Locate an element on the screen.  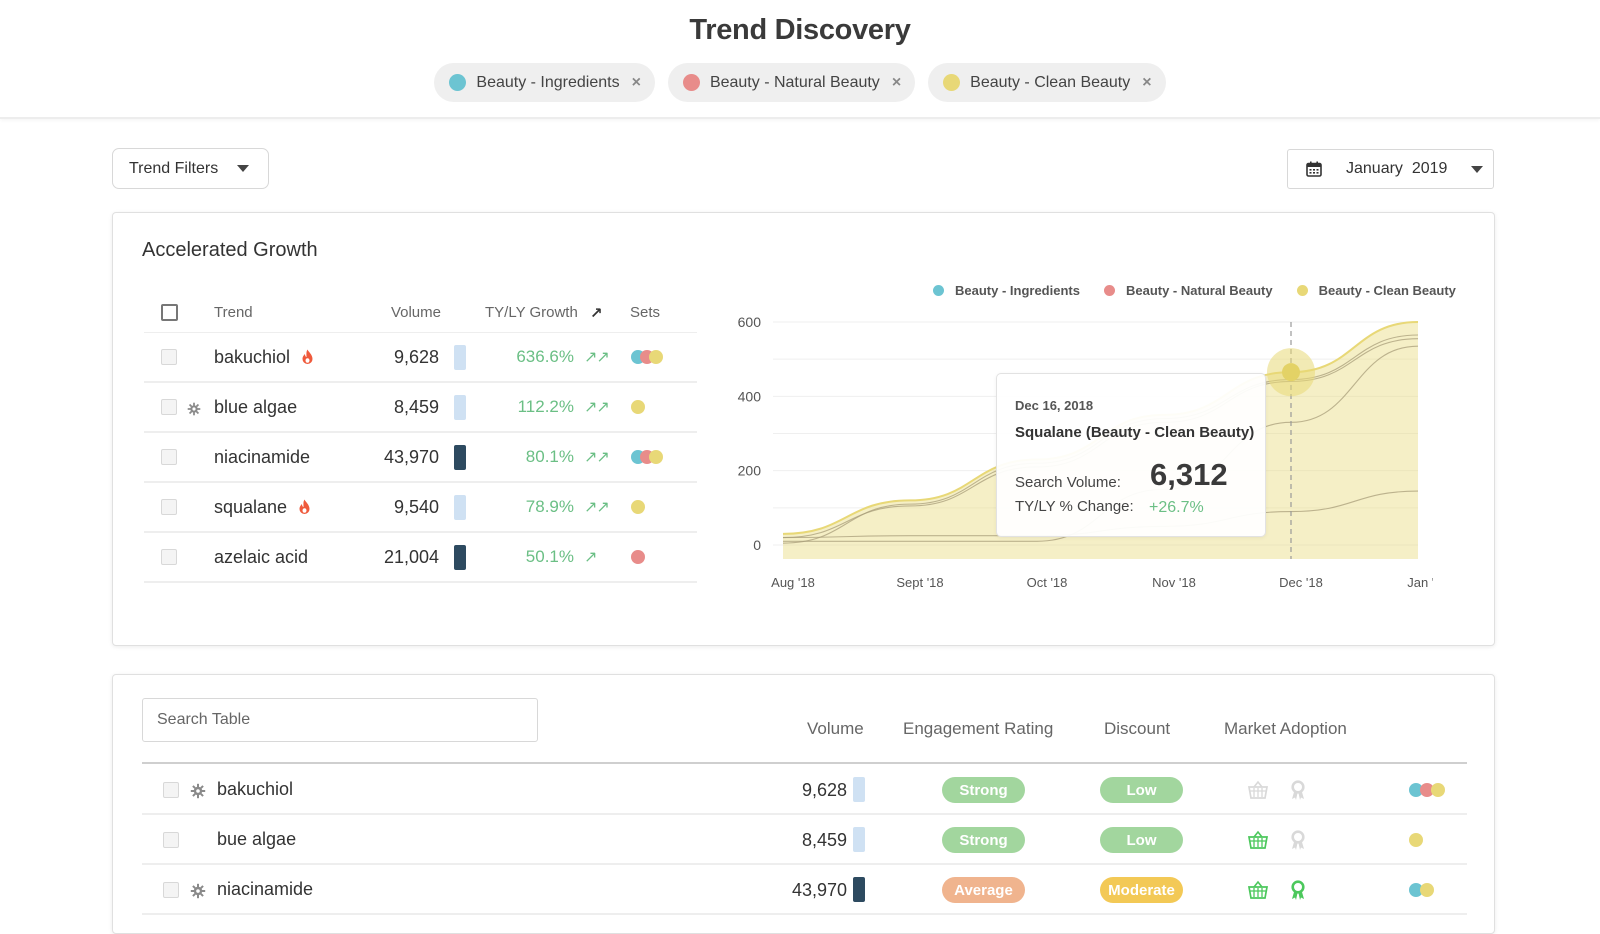
table-row: azelaic acid 21,004 50.1% ↗ is located at coordinates (420, 558).